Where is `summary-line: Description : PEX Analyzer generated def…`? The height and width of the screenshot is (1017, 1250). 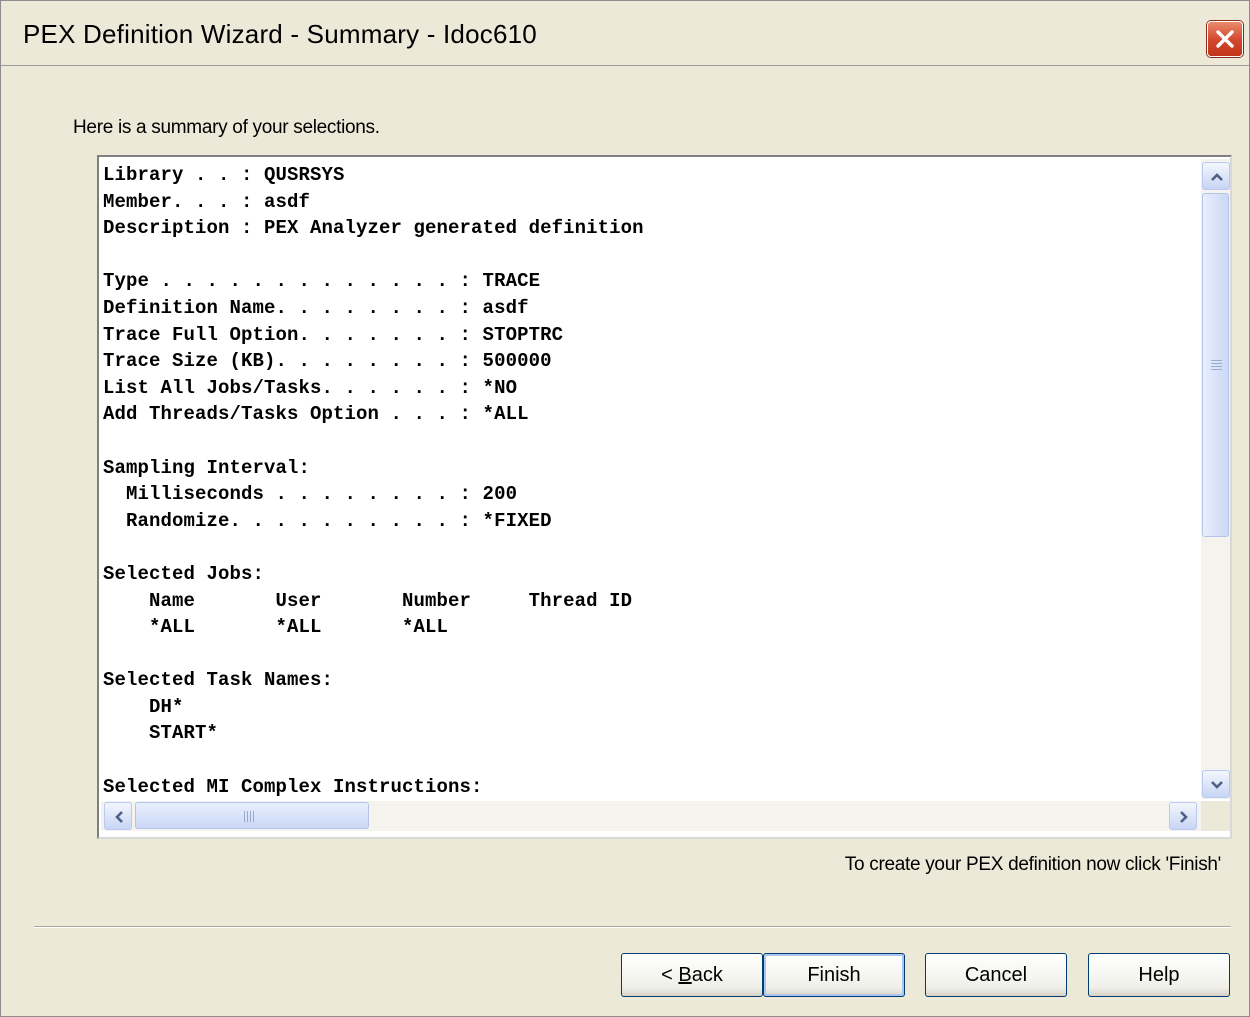
summary-line: Description : PEX Analyzer generated def… is located at coordinates (373, 228).